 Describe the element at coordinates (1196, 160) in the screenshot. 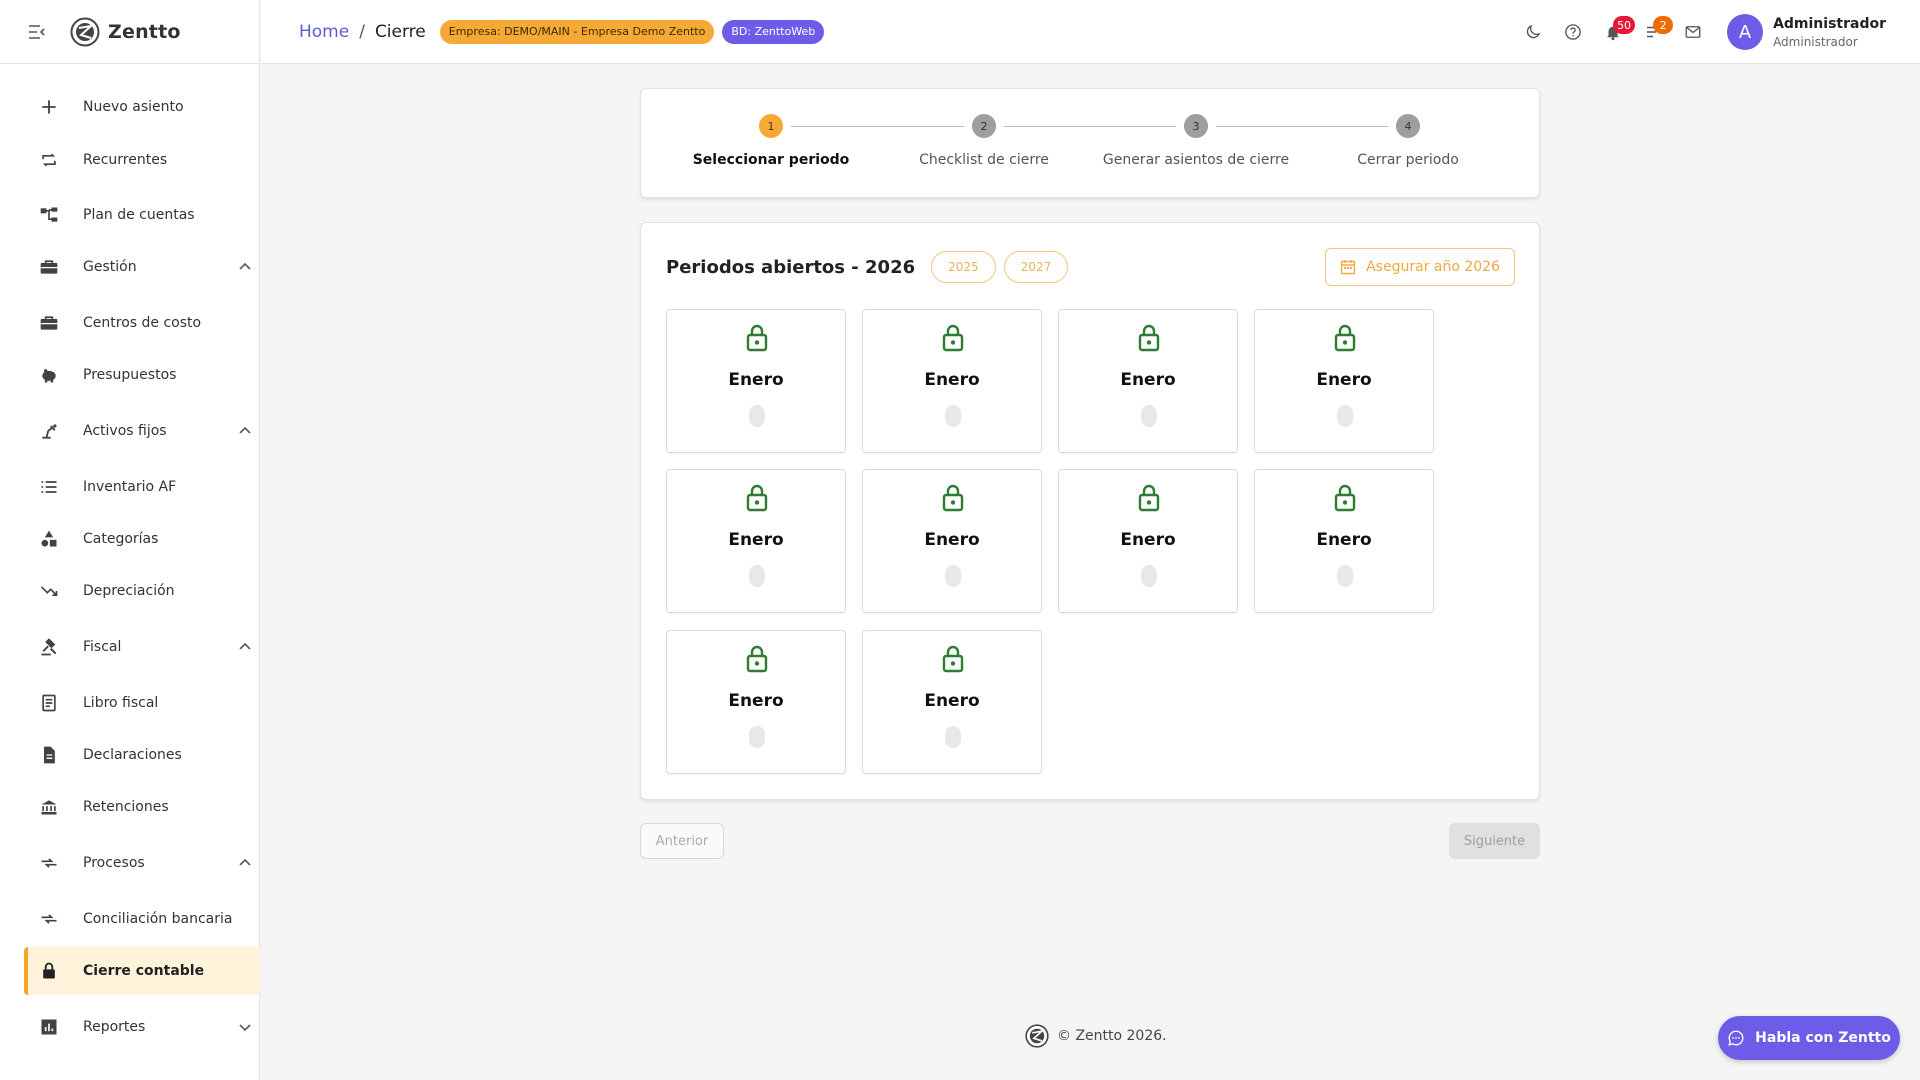

I see `step-label: Generar asientos de cierre` at that location.